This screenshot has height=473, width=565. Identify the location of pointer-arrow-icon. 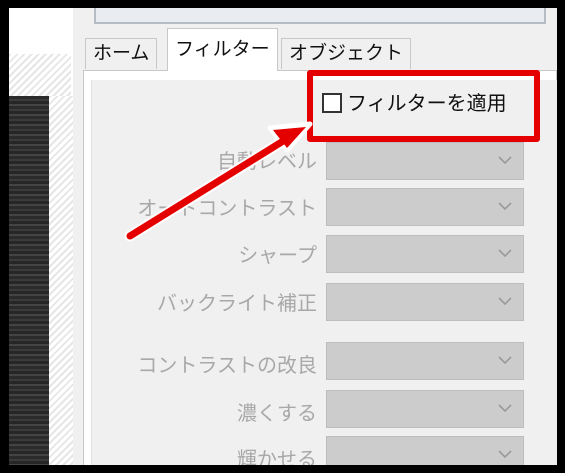
(218, 181).